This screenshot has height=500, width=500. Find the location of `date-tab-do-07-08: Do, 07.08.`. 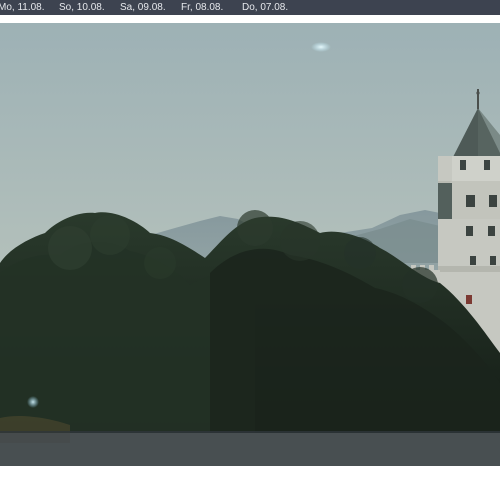

date-tab-do-07-08: Do, 07.08. is located at coordinates (272, 7).